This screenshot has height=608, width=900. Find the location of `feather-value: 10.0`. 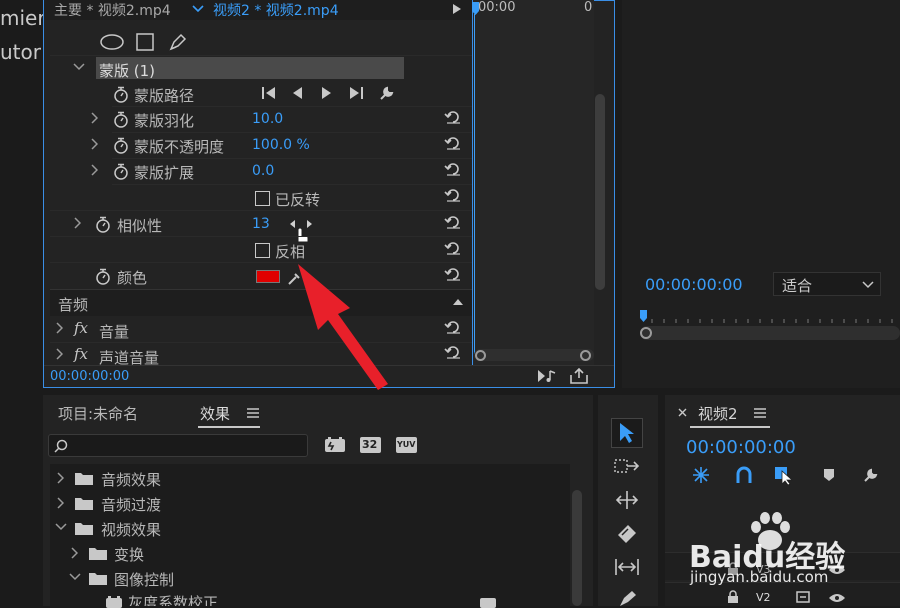

feather-value: 10.0 is located at coordinates (267, 119).